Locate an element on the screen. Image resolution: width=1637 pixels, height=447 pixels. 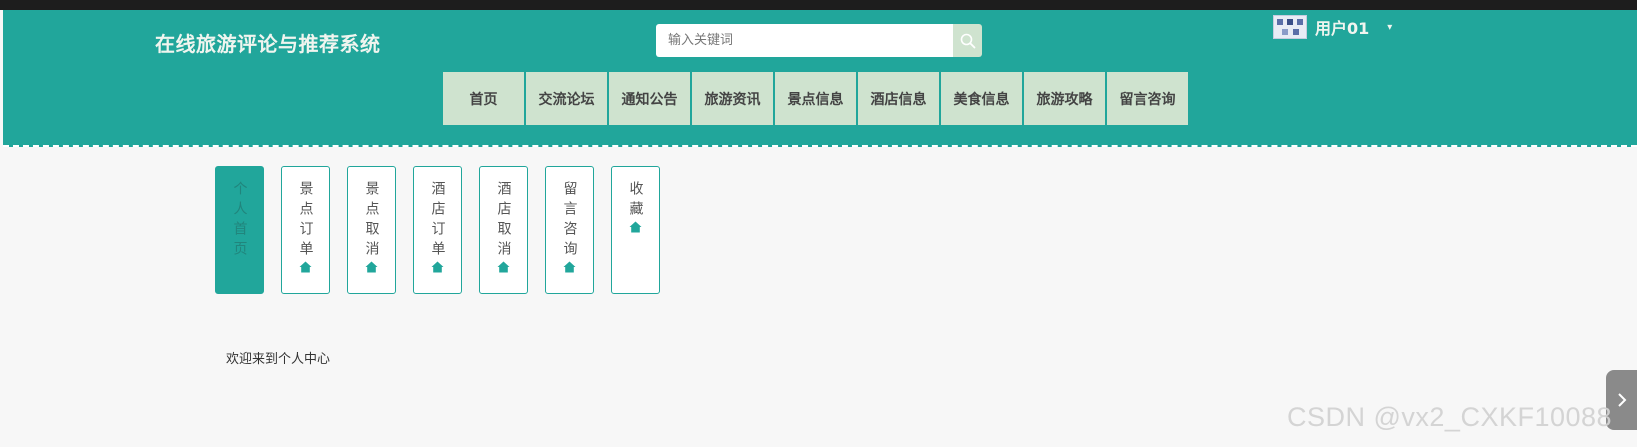
tab-scenic-orders: 景点订单 is located at coordinates (305, 230).